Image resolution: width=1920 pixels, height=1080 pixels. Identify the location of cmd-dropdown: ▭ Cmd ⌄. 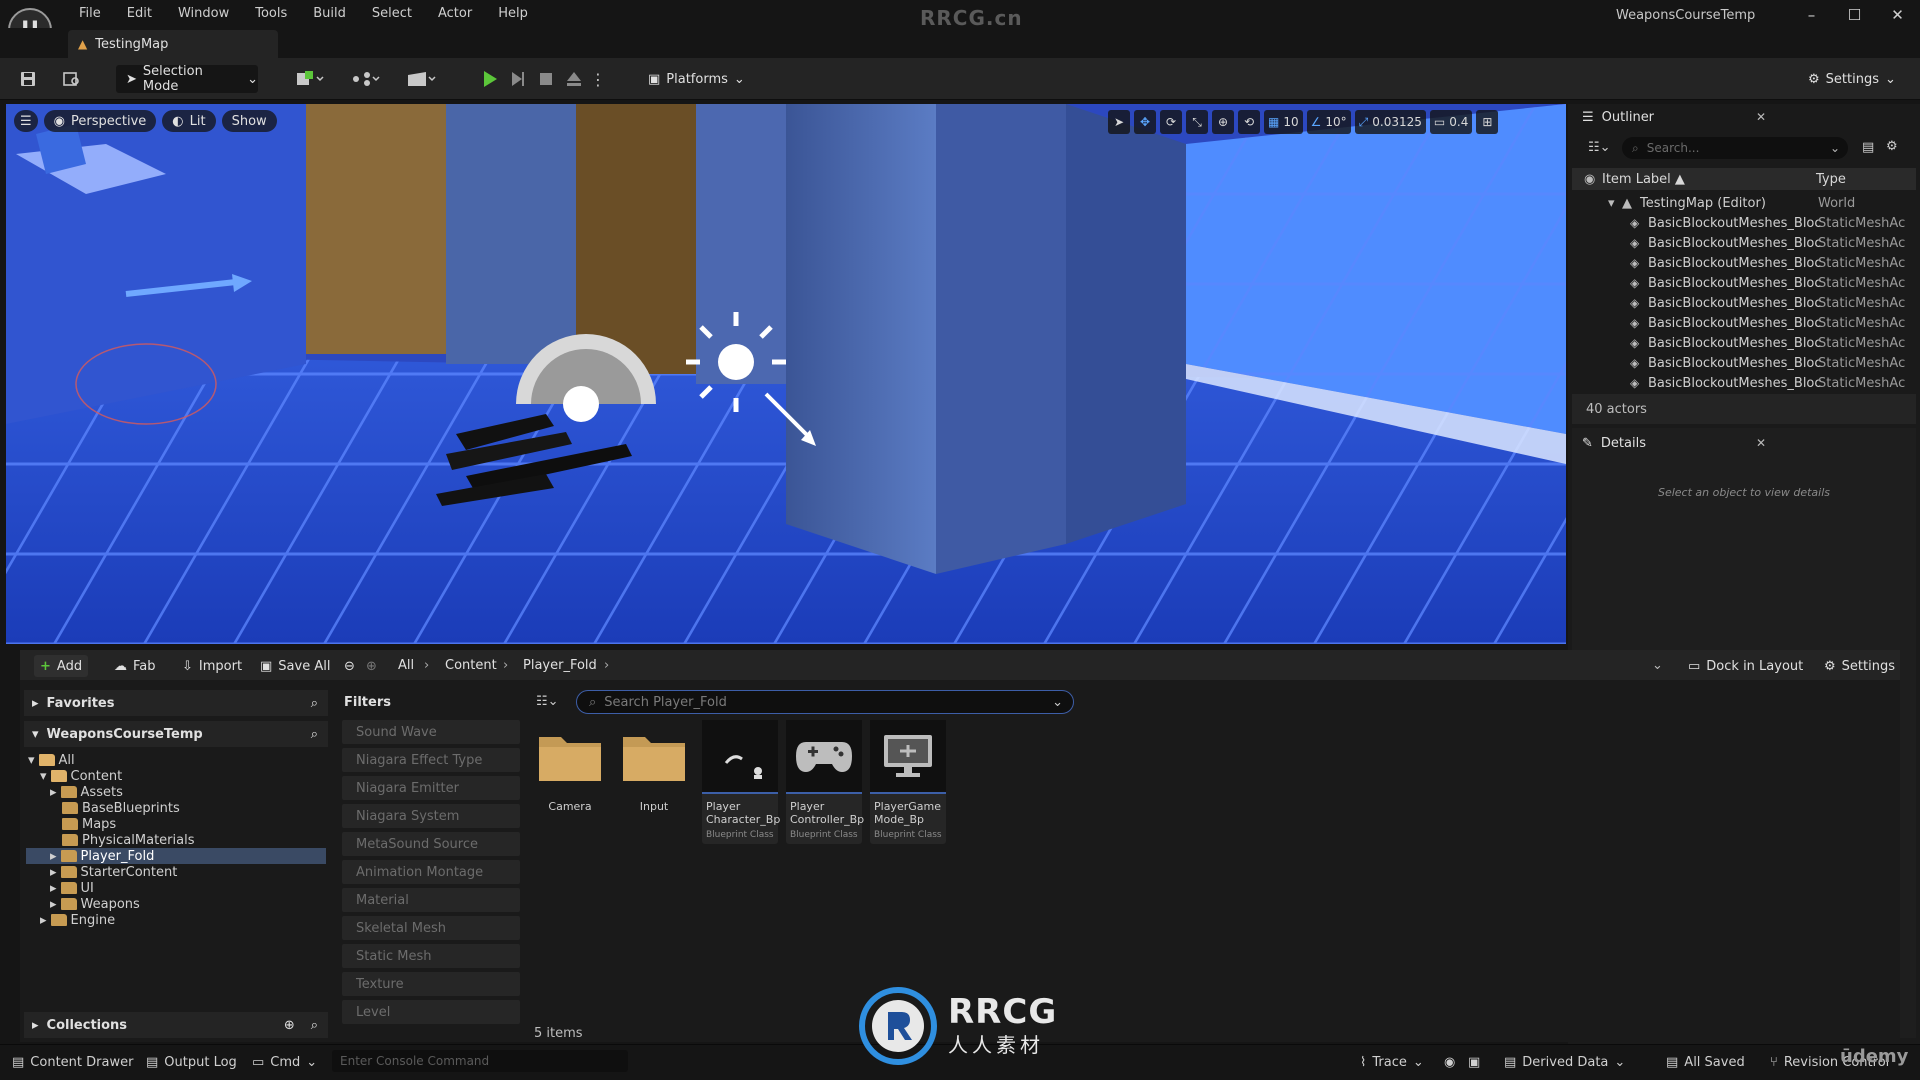
(284, 1062).